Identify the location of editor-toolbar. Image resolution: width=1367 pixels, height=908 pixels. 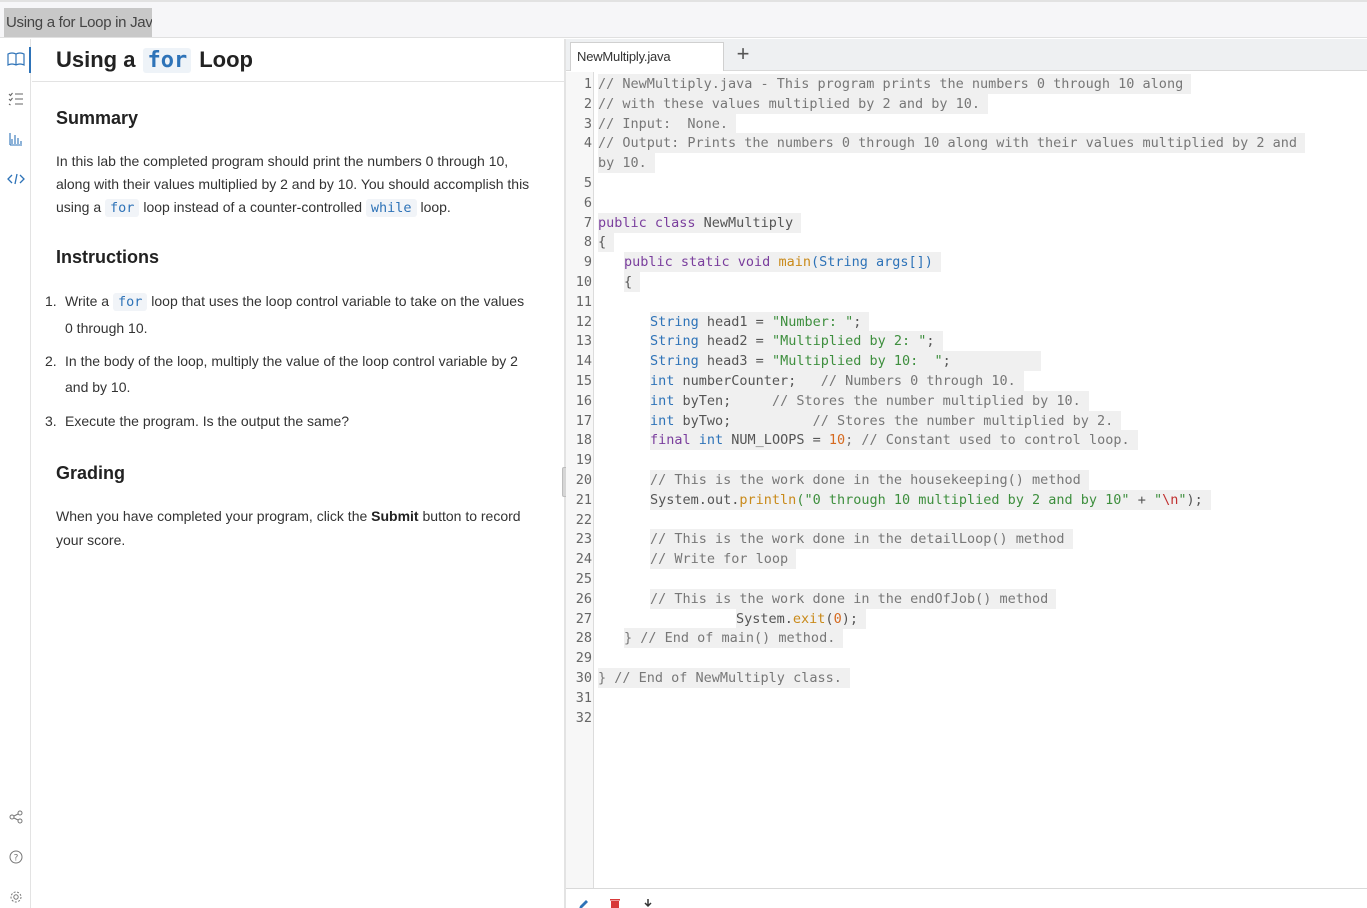
(966, 898).